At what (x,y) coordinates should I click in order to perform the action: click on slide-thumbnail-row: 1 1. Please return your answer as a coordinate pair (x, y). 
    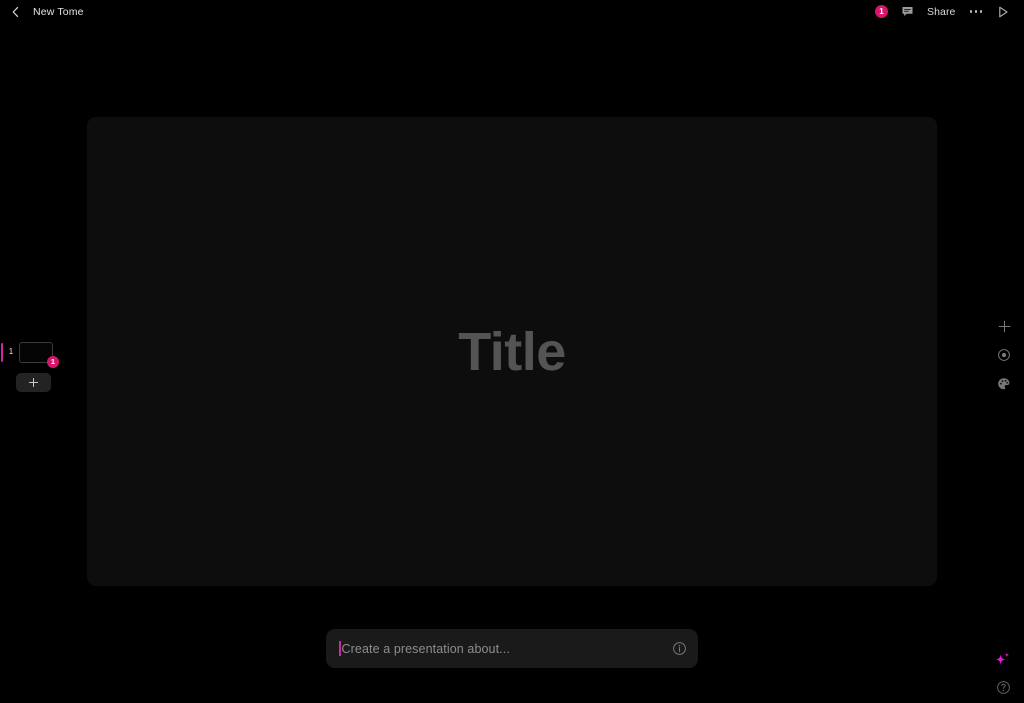
    Looking at the image, I should click on (40, 352).